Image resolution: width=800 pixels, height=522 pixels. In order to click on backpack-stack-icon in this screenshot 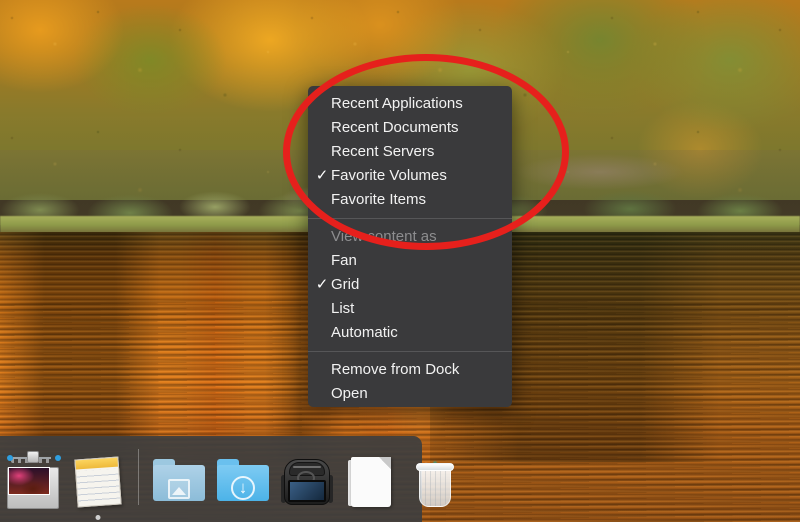, I will do `click(307, 479)`.